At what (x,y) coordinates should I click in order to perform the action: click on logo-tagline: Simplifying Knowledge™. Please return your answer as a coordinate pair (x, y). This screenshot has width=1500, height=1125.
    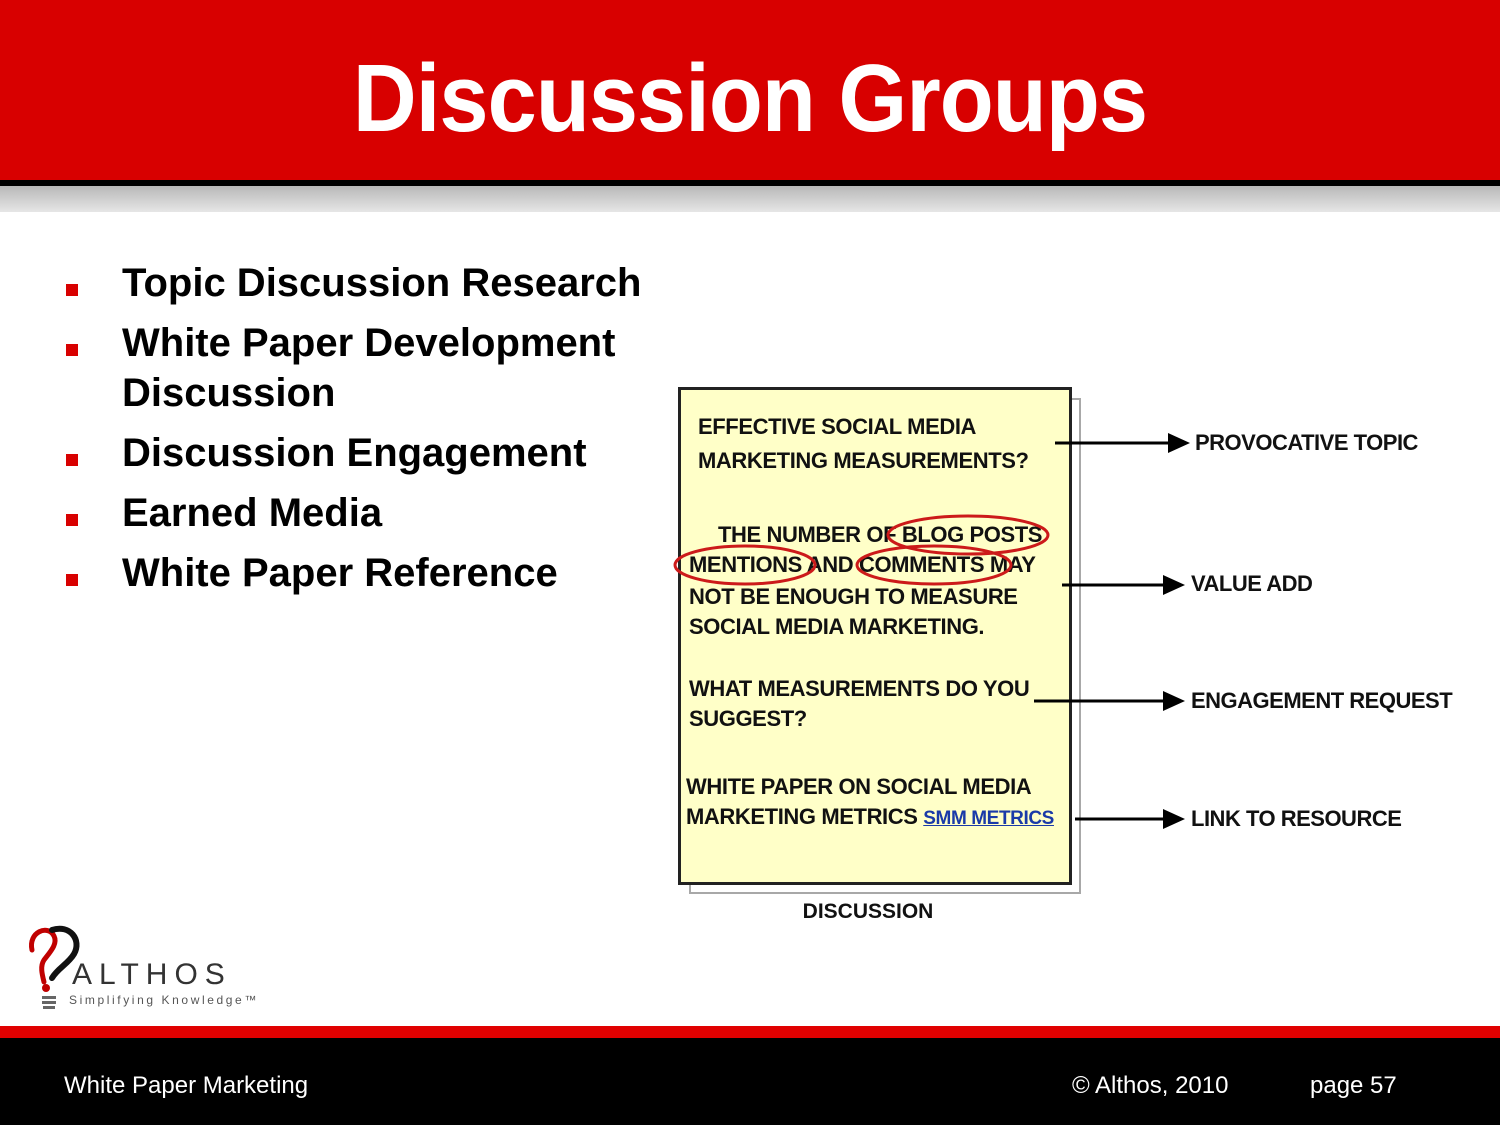
    Looking at the image, I should click on (164, 1000).